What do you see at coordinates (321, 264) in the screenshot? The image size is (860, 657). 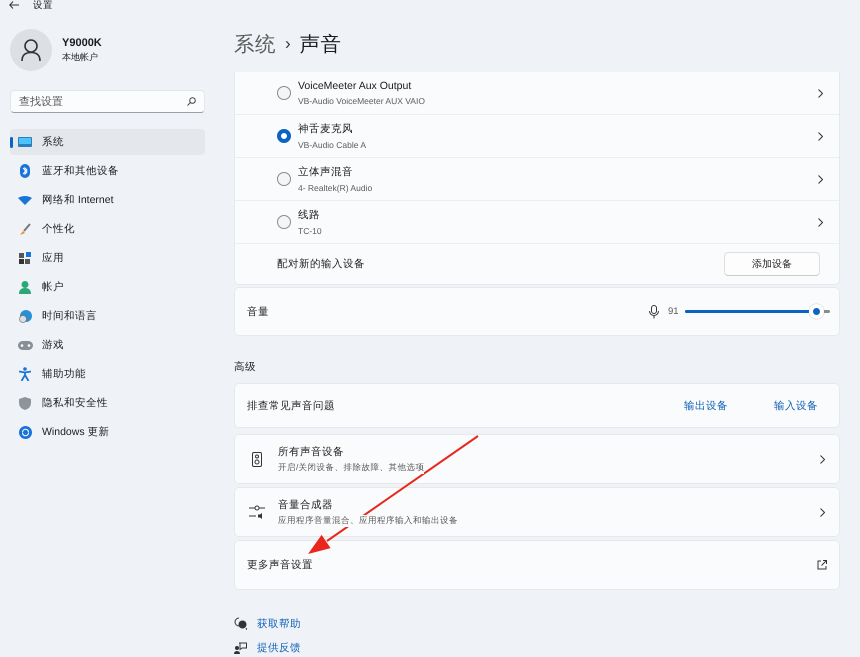 I see `pair-label: 配对新的输入设备` at bounding box center [321, 264].